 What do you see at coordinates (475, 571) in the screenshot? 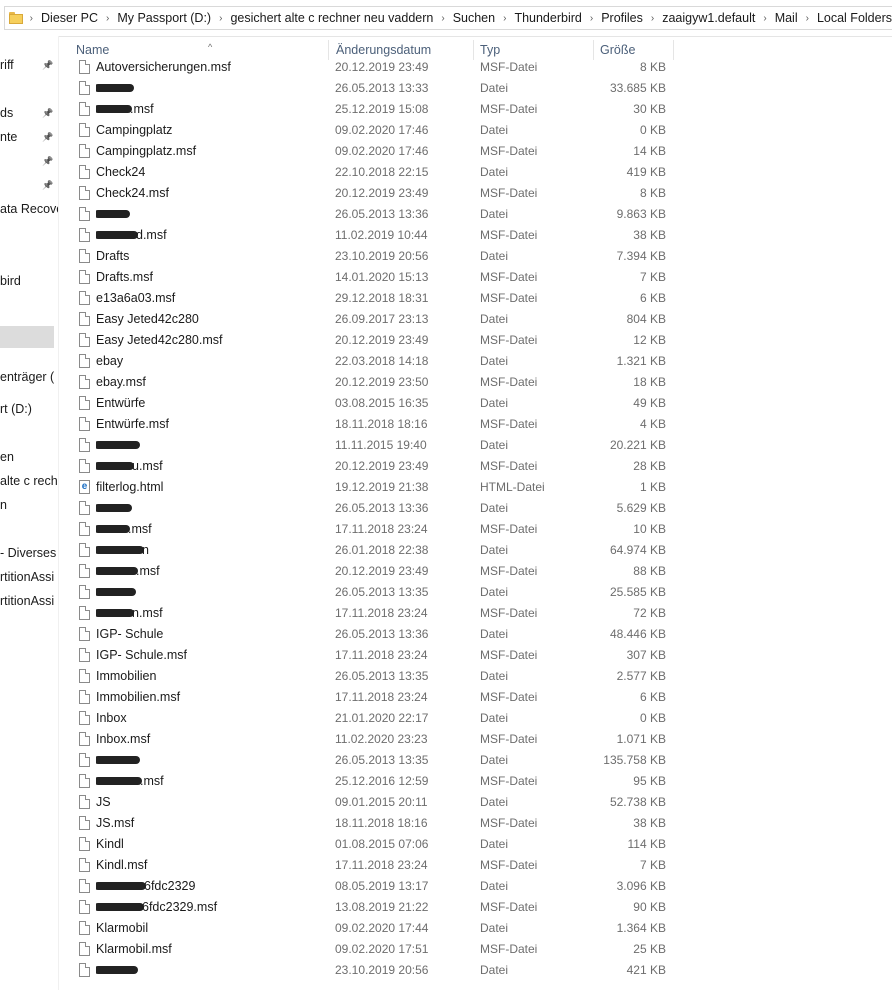
I see `table-row: .msf 20.12.2019 23:49 MSF-Datei 88 KB` at bounding box center [475, 571].